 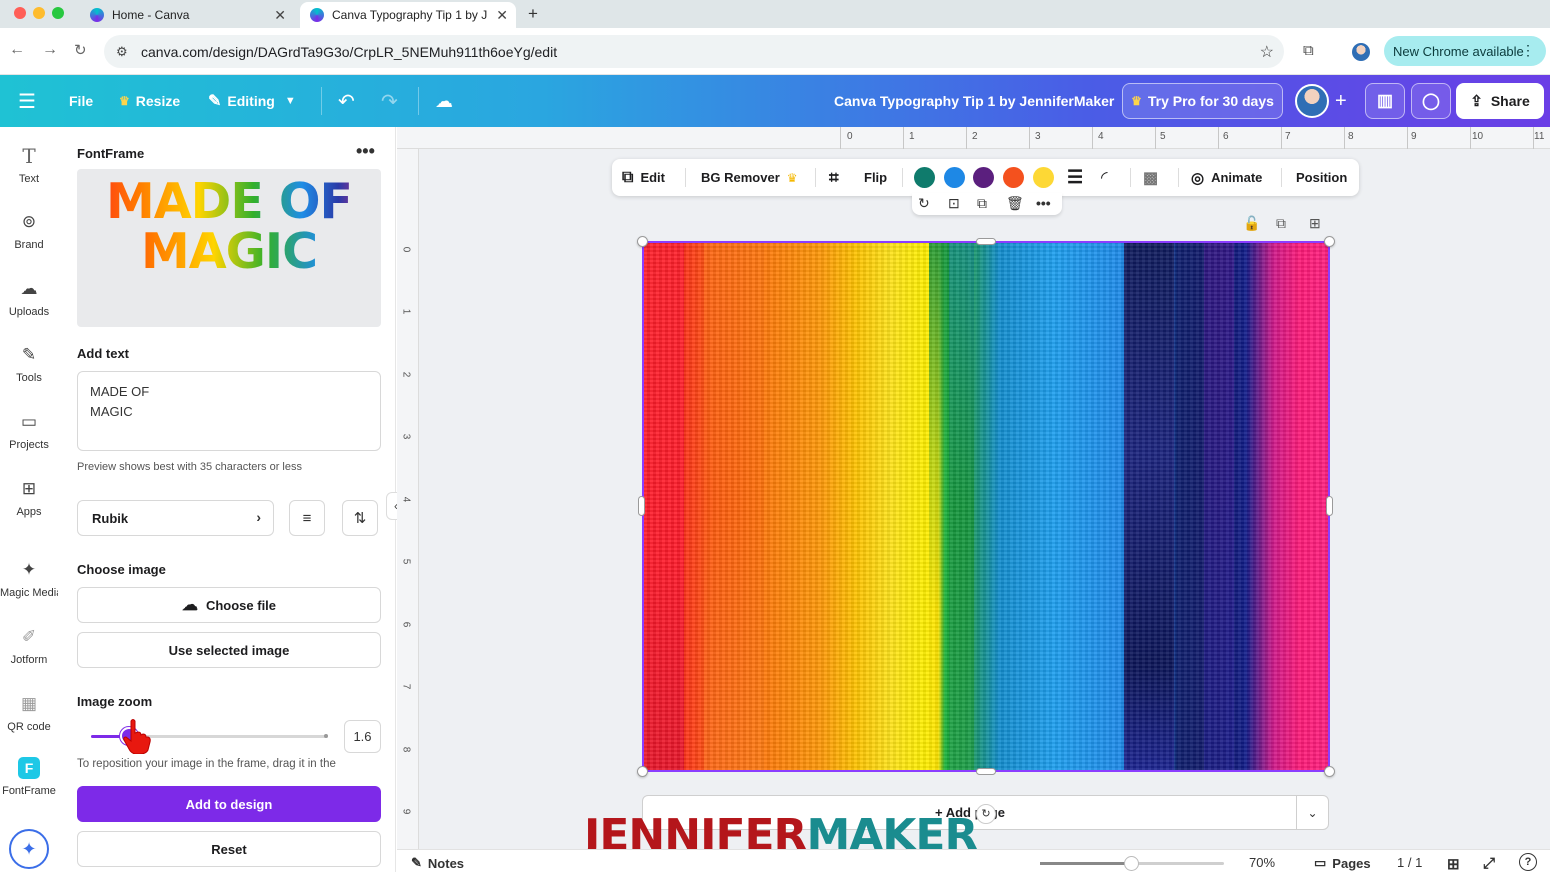 What do you see at coordinates (29, 241) in the screenshot?
I see `rail-item-brand: ⊚ Brand` at bounding box center [29, 241].